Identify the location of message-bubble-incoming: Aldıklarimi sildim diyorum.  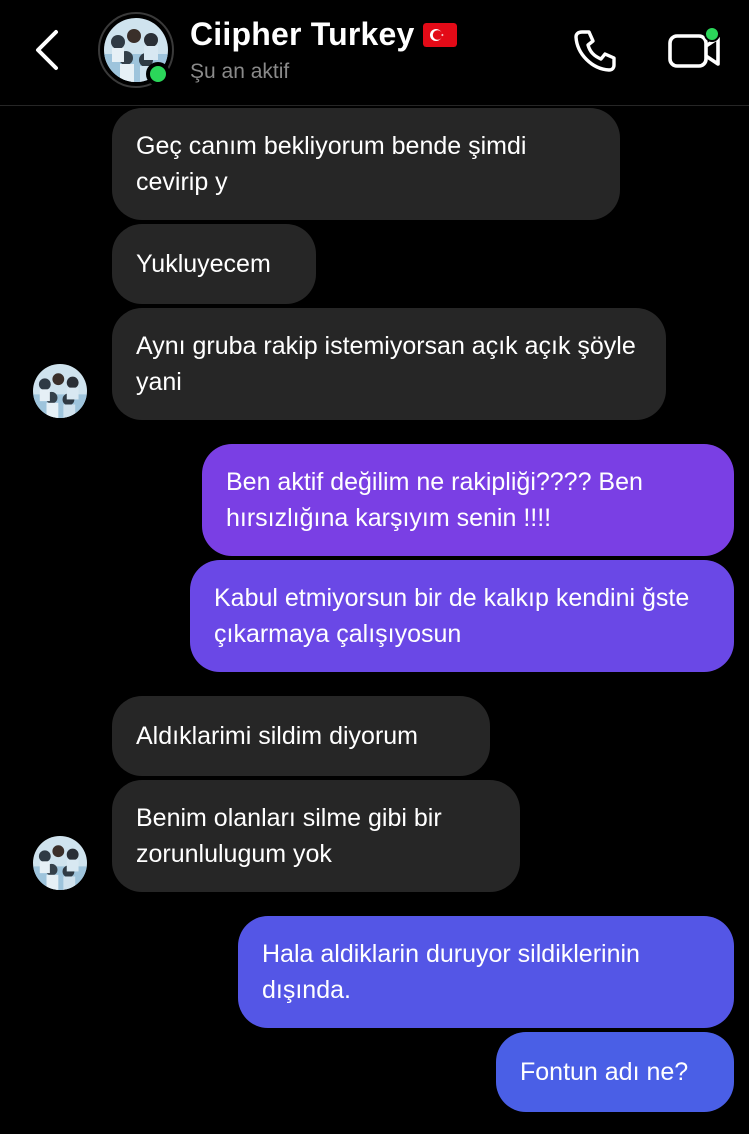
(301, 736).